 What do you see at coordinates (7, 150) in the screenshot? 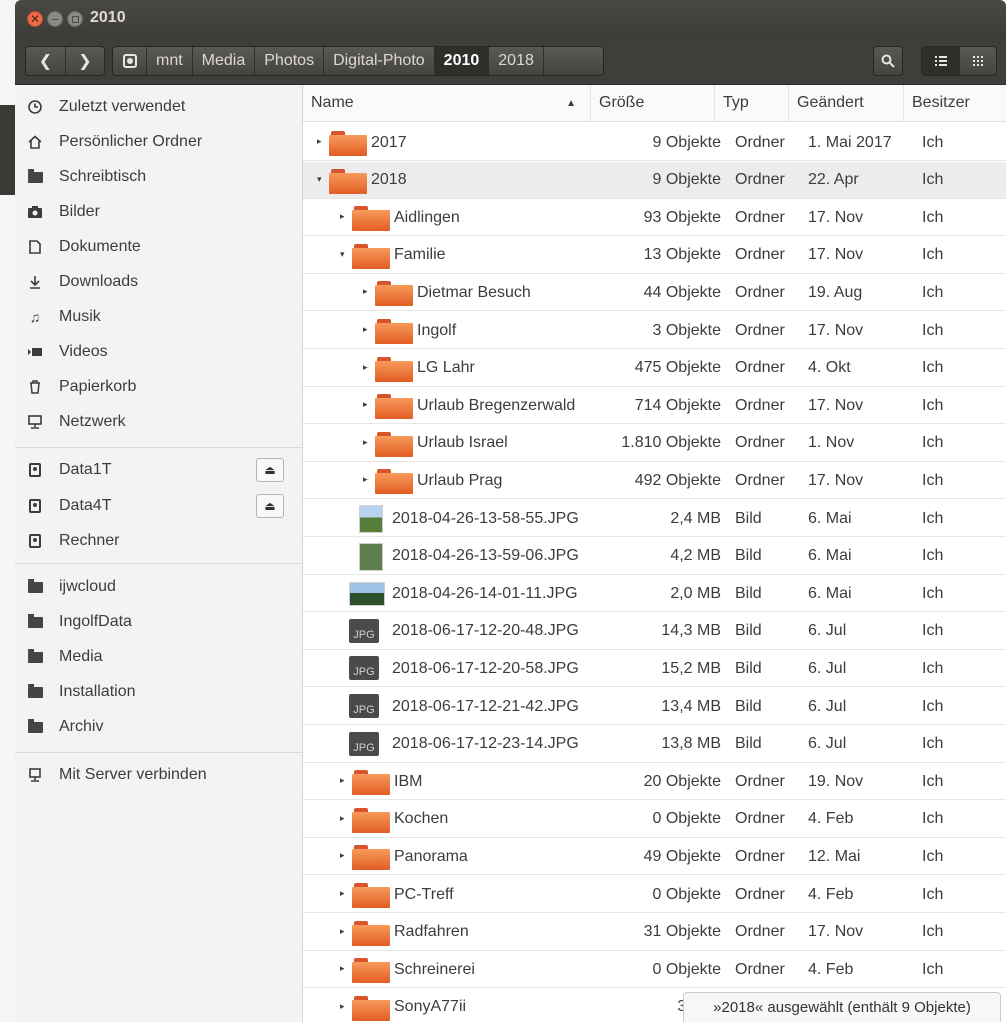
I see `background-window-fragment` at bounding box center [7, 150].